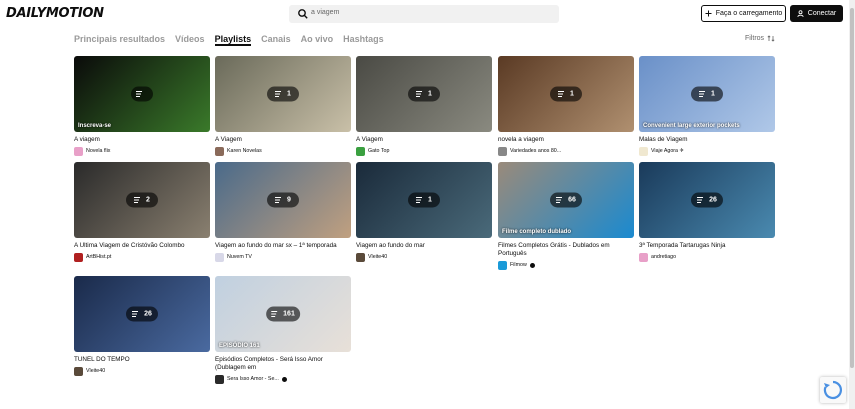  What do you see at coordinates (283, 314) in the screenshot?
I see `playlist-thumbnail: EPISÓDIO 161 161` at bounding box center [283, 314].